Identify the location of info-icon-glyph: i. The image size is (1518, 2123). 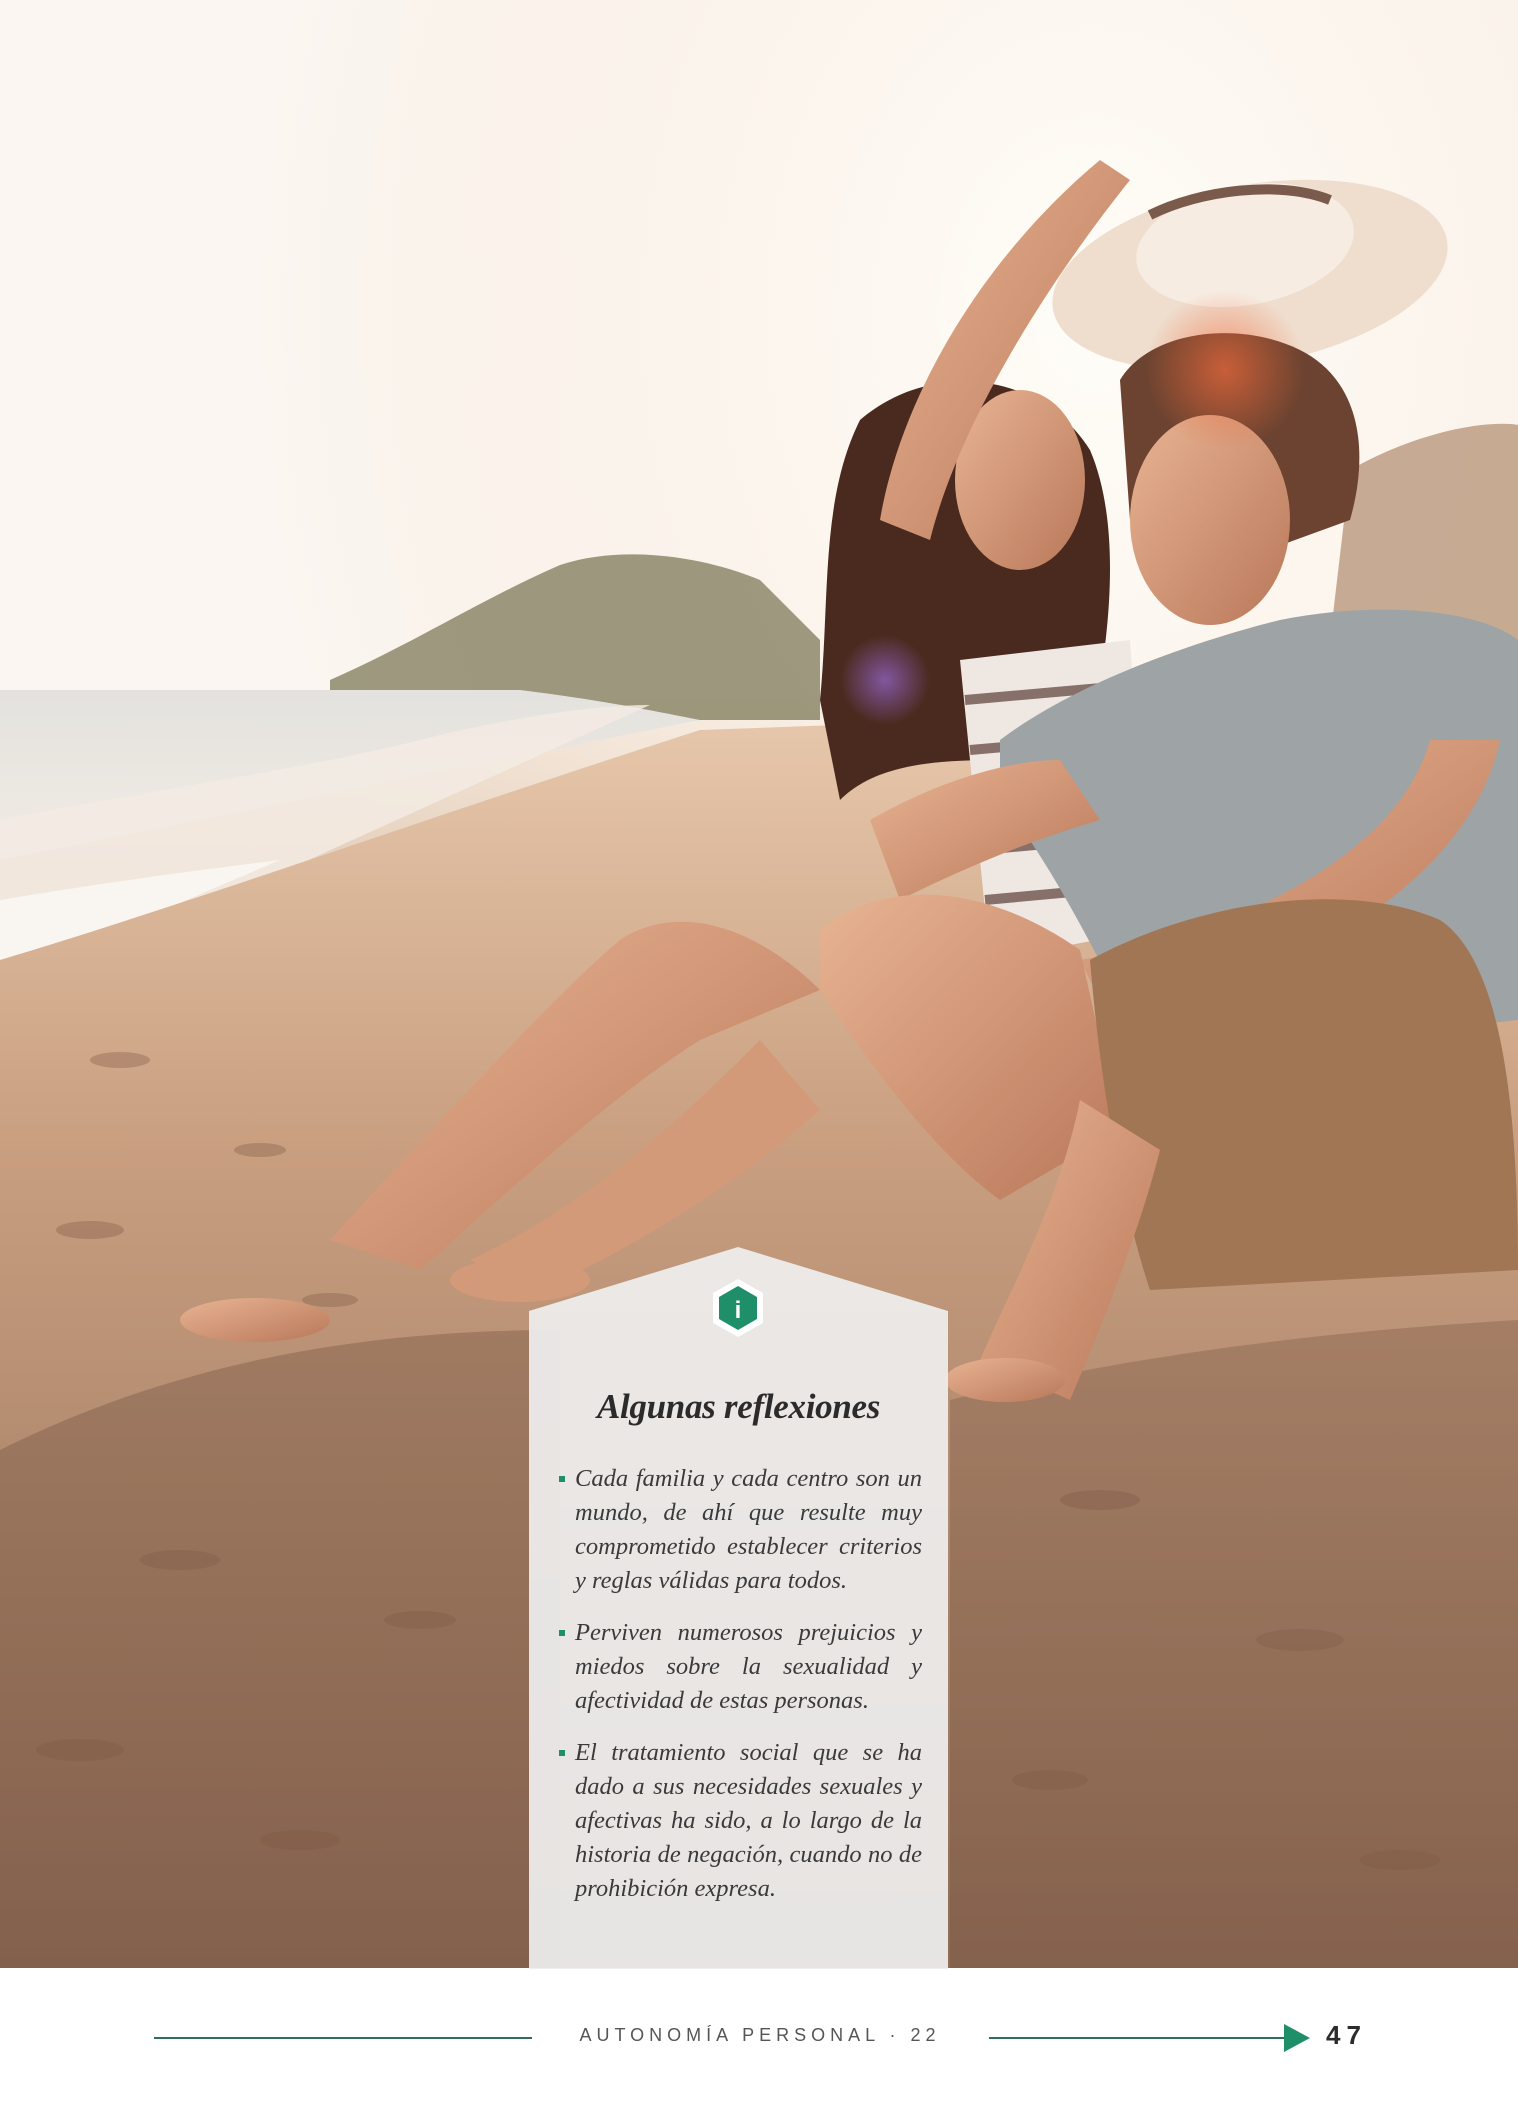
(738, 1310).